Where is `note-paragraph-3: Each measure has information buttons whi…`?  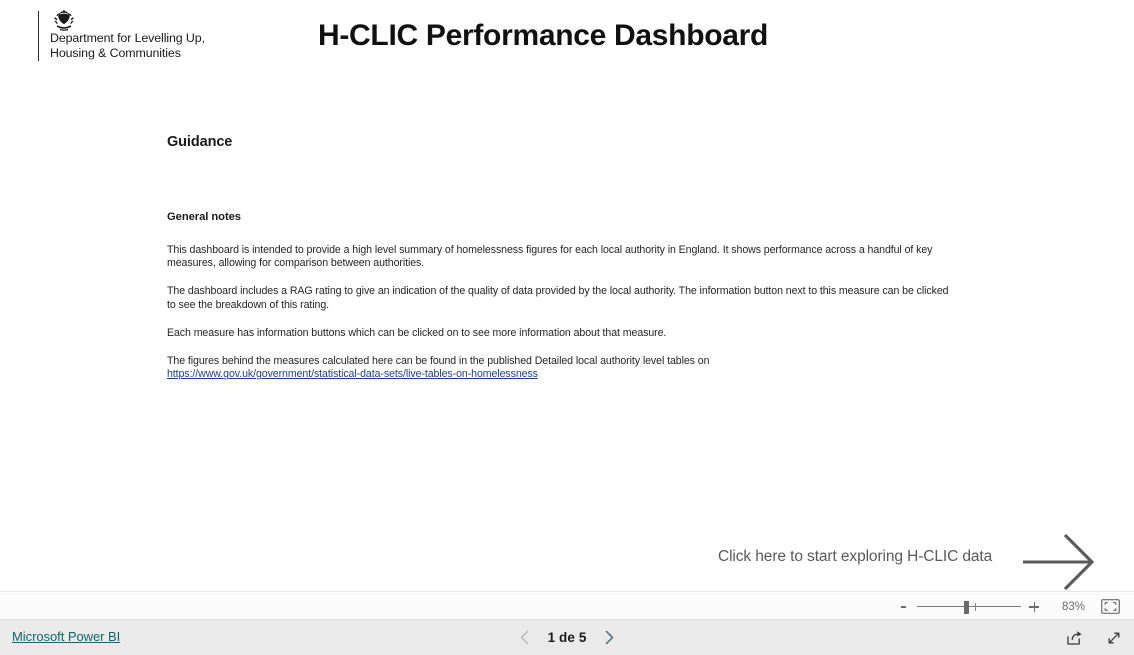 note-paragraph-3: Each measure has information buttons whi… is located at coordinates (417, 332).